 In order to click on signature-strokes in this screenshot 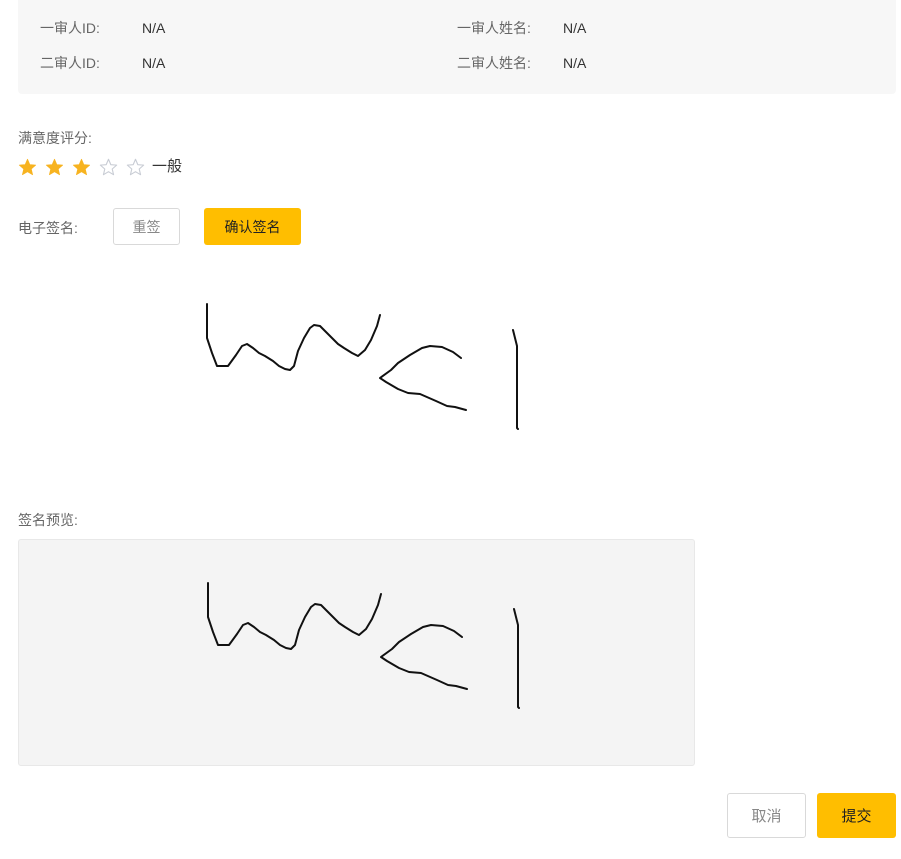, I will do `click(362, 366)`.